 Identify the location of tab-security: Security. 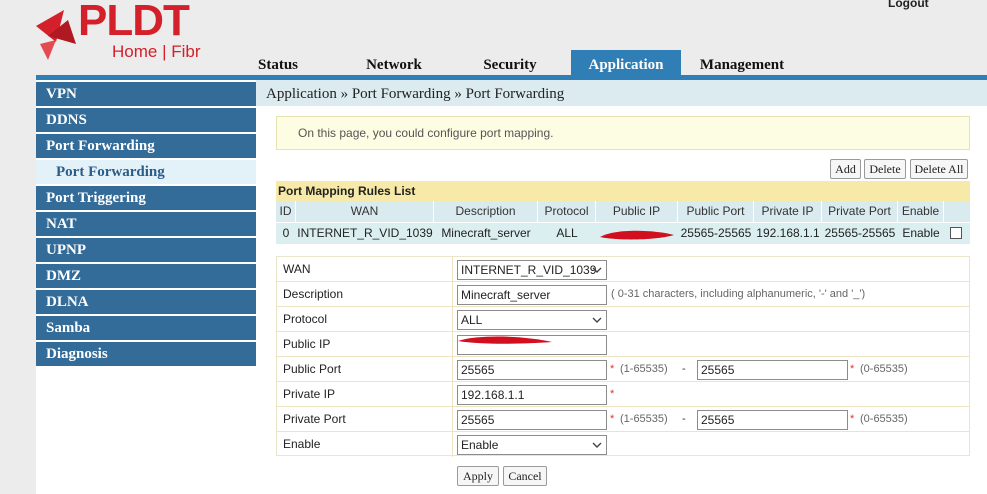
(510, 62).